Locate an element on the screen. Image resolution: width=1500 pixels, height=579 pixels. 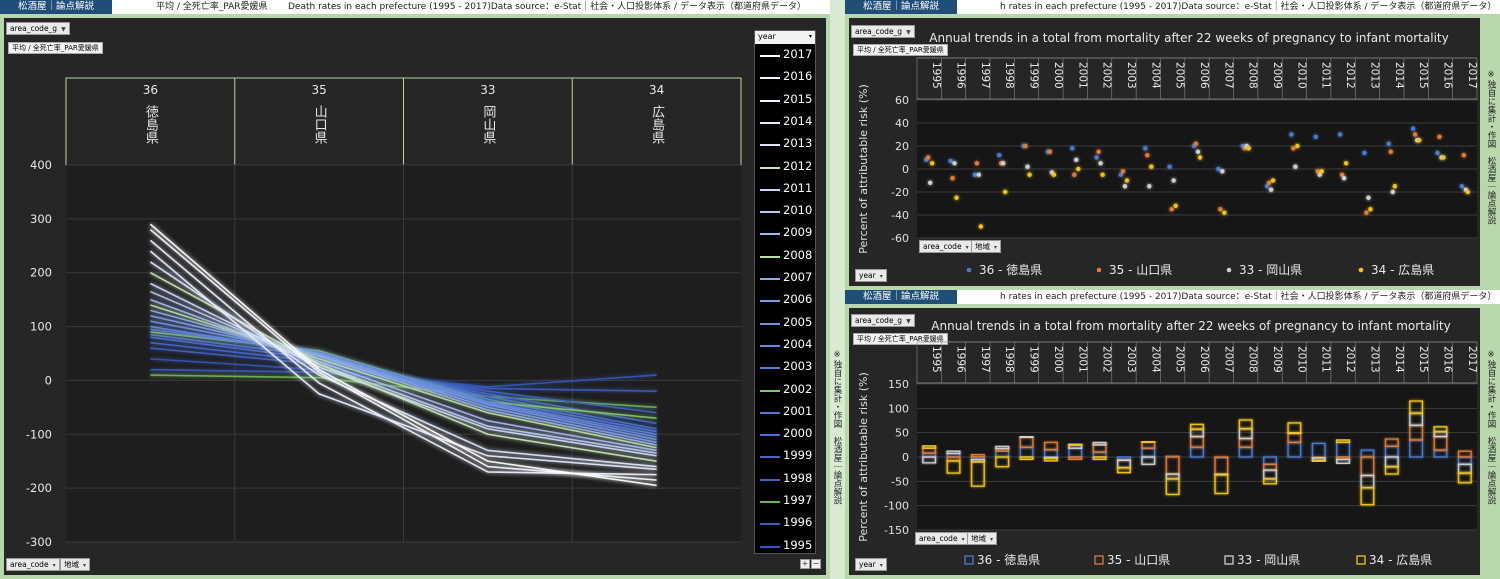
legend-item-1996: 1996 is located at coordinates (785, 524).